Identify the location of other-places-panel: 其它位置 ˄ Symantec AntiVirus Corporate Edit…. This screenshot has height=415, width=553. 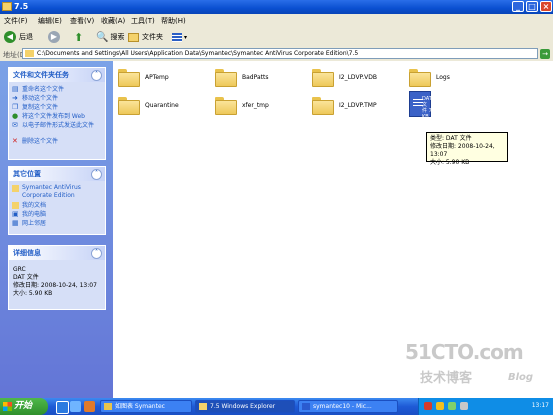
(57, 200).